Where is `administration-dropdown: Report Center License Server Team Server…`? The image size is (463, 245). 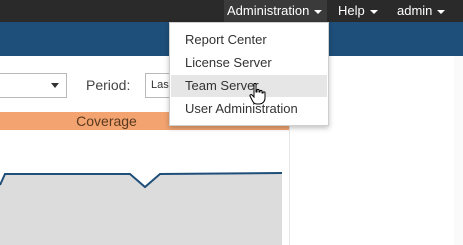
administration-dropdown: Report Center License Server Team Server… is located at coordinates (249, 74).